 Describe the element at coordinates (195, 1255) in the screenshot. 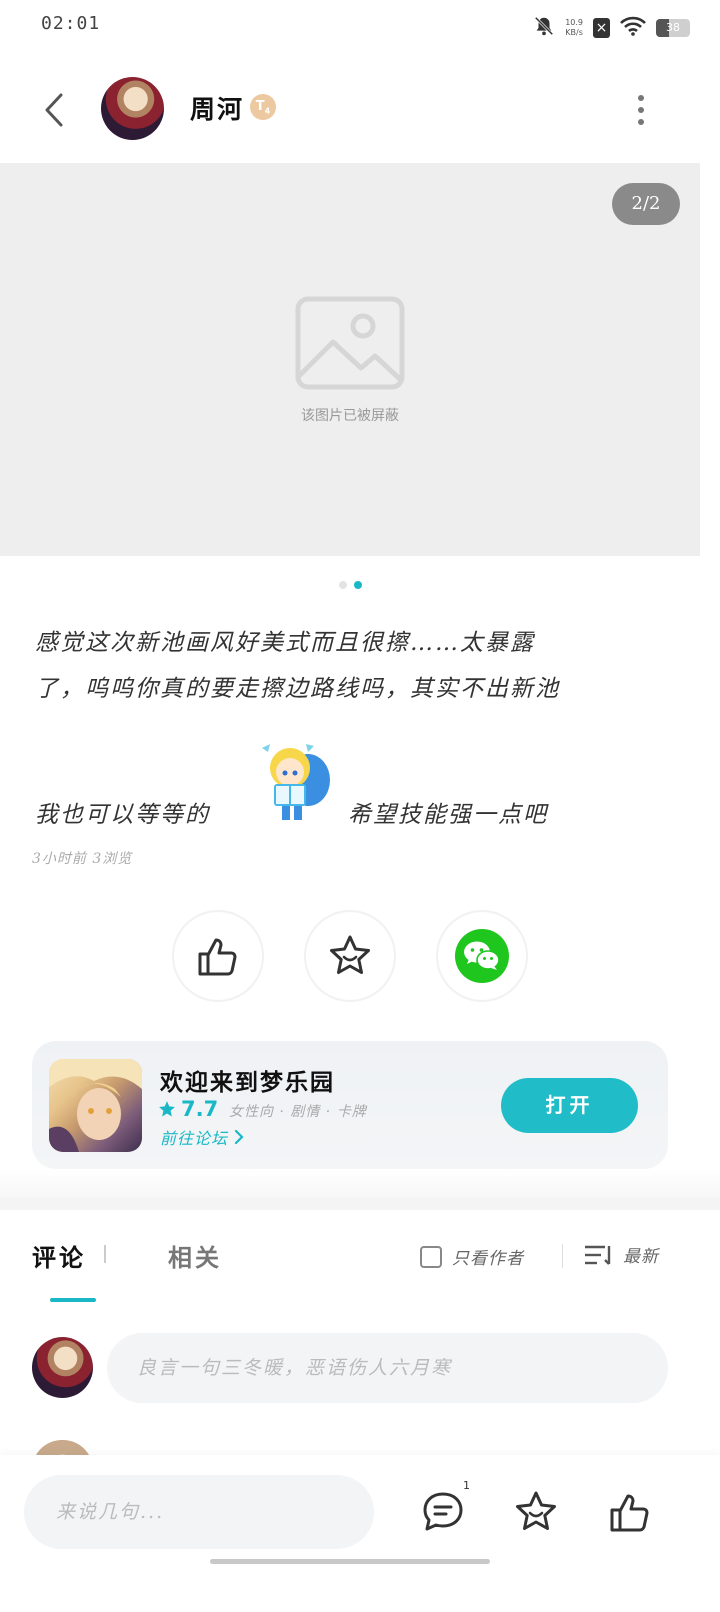

I see `tab-related: 相关` at that location.